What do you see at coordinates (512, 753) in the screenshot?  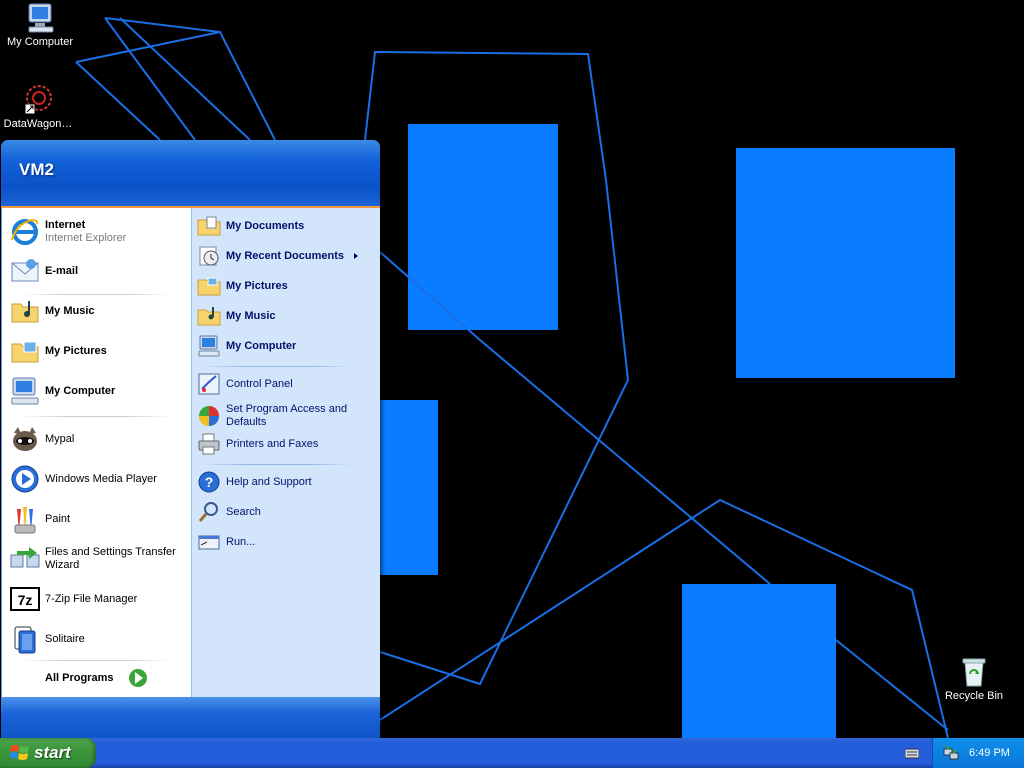 I see `taskbar: start 6:49 PM` at bounding box center [512, 753].